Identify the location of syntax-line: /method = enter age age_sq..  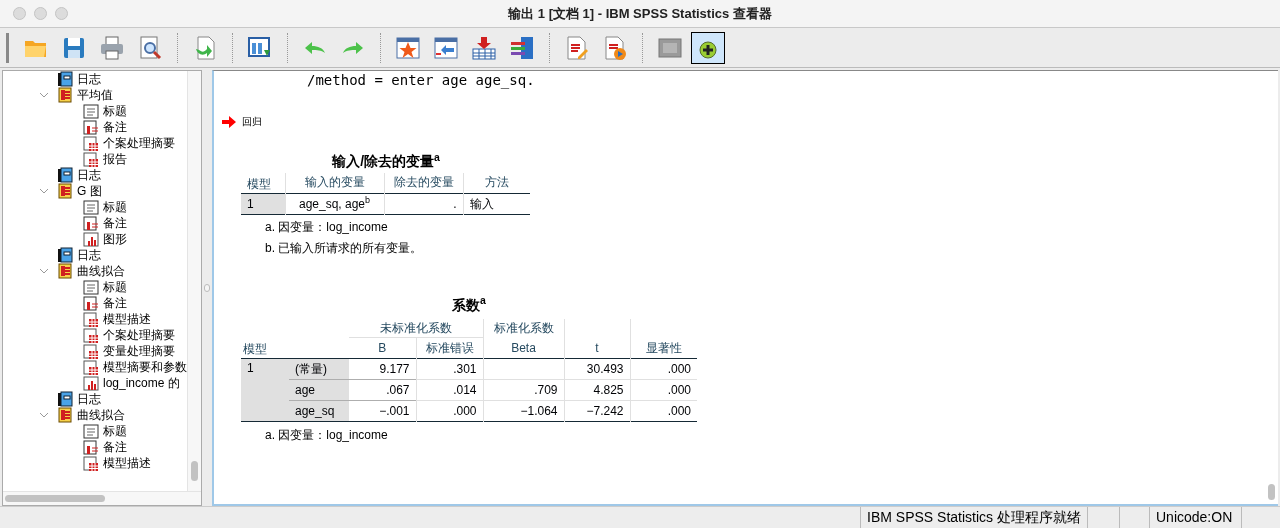
(421, 81).